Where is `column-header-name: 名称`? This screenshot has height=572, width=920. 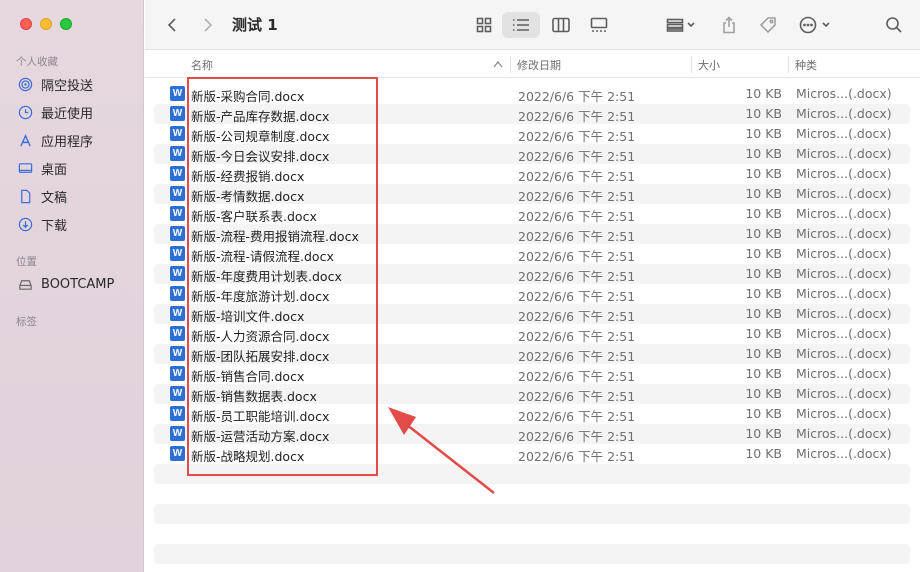 column-header-name: 名称 is located at coordinates (202, 65).